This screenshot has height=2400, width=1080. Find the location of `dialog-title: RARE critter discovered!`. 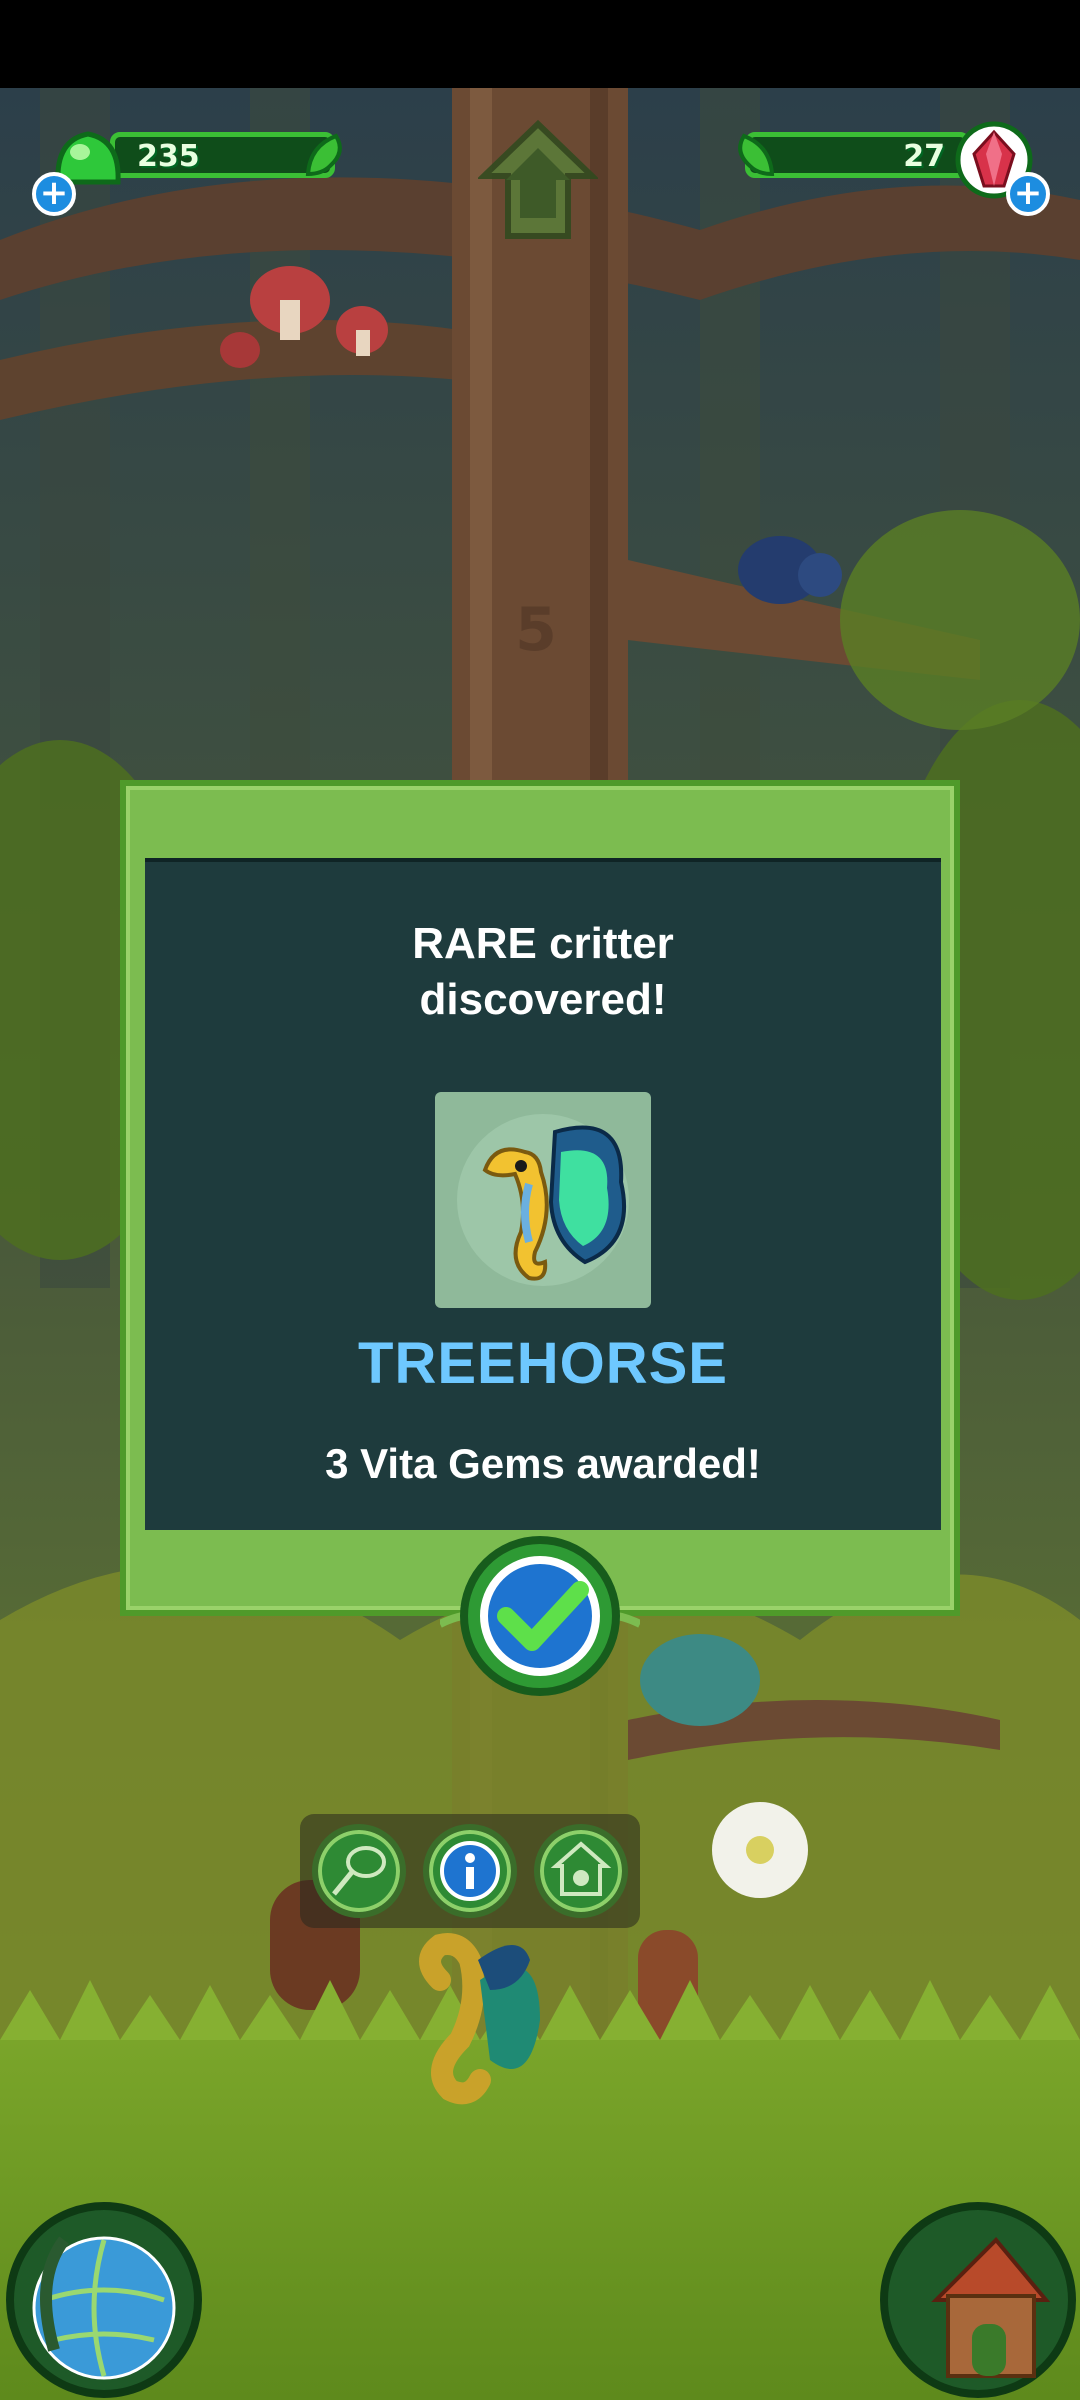

dialog-title: RARE critter discovered! is located at coordinates (543, 972).